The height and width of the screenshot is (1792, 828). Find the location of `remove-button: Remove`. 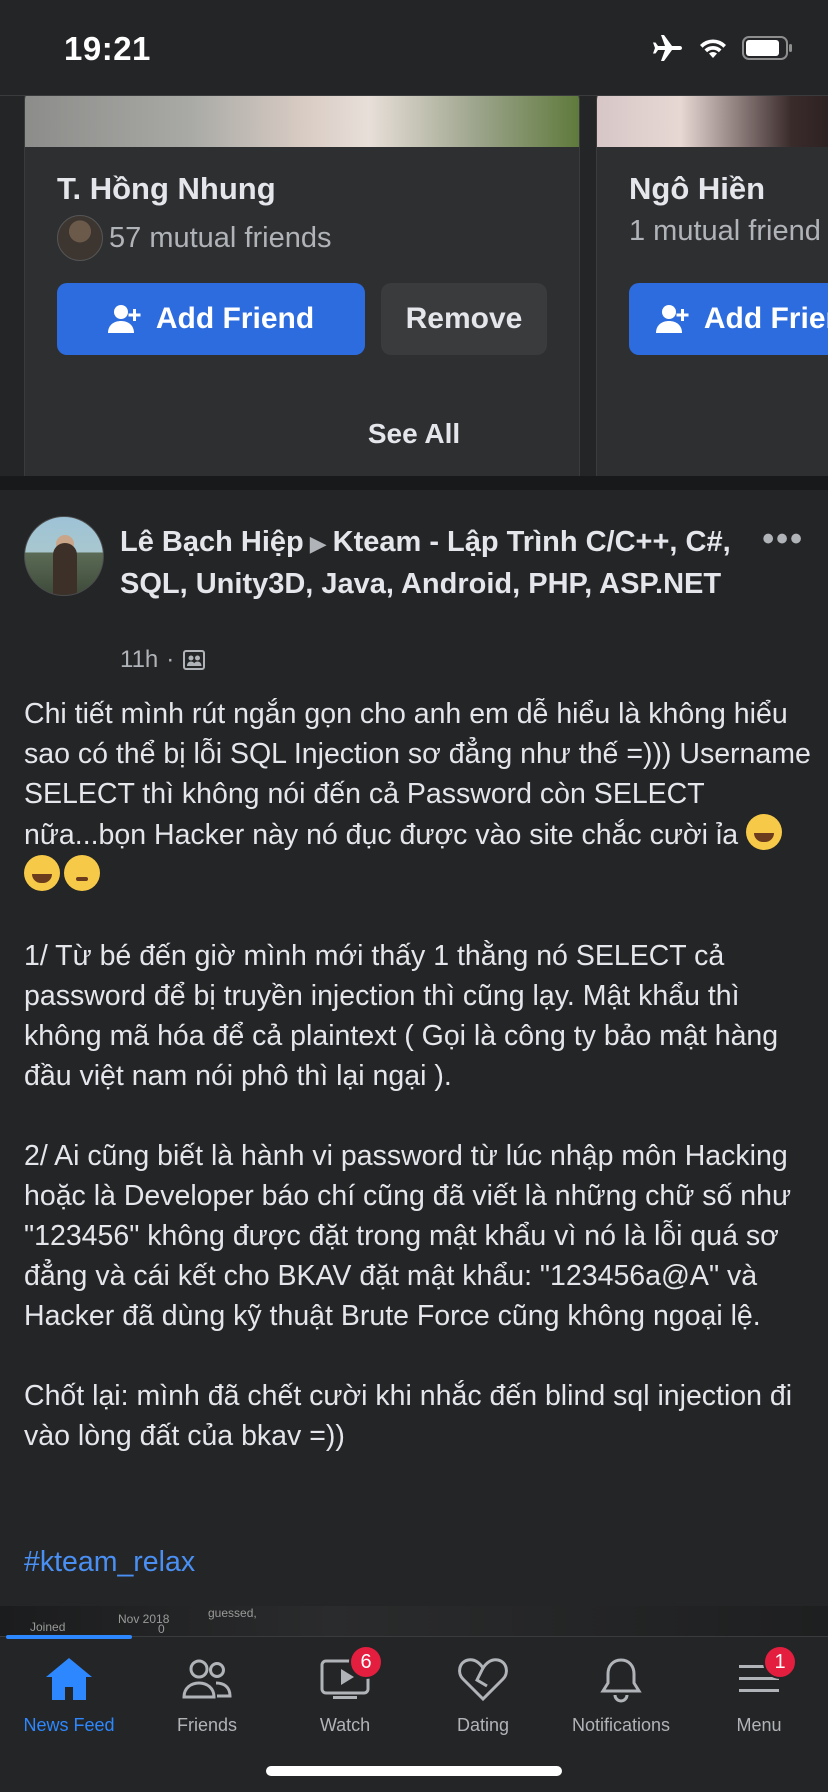

remove-button: Remove is located at coordinates (464, 319).